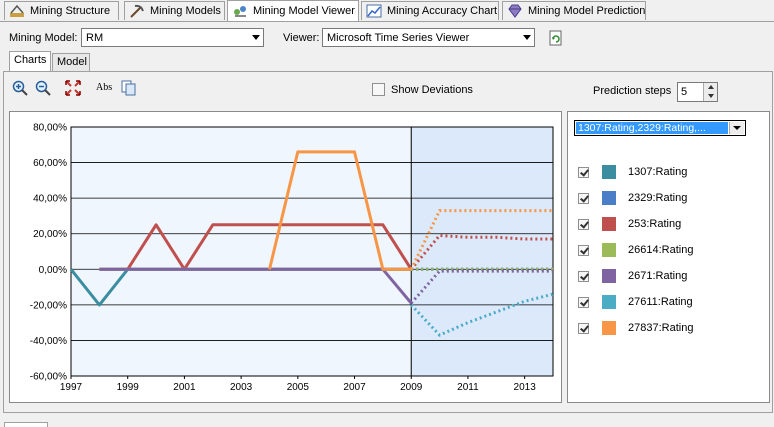 This screenshot has height=427, width=774. I want to click on y-tick-label: -20,00%, so click(48, 305).